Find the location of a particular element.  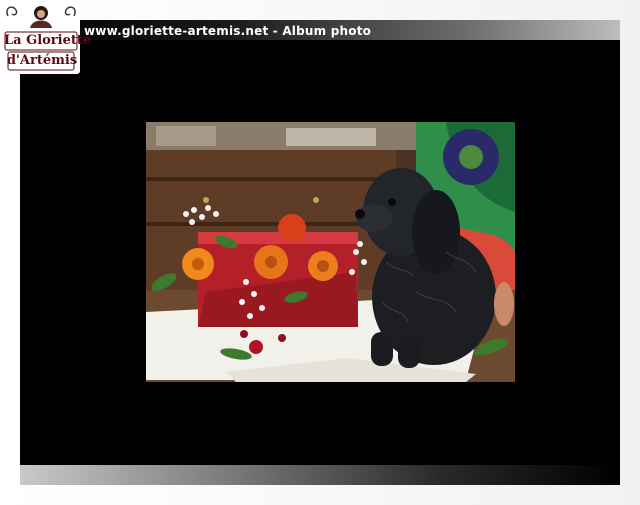

site-logo: La Gloriette d'Artémis is located at coordinates (47, 38).